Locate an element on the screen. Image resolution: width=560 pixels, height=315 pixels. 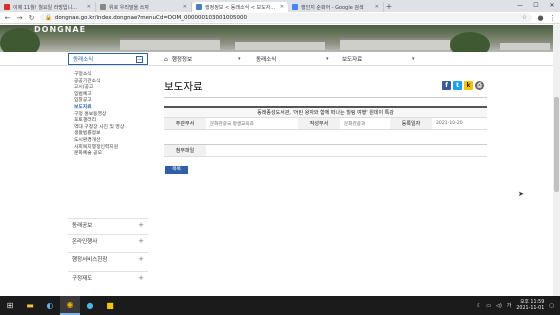
sidebar-category: 온라인행사 + is located at coordinates (108, 240).